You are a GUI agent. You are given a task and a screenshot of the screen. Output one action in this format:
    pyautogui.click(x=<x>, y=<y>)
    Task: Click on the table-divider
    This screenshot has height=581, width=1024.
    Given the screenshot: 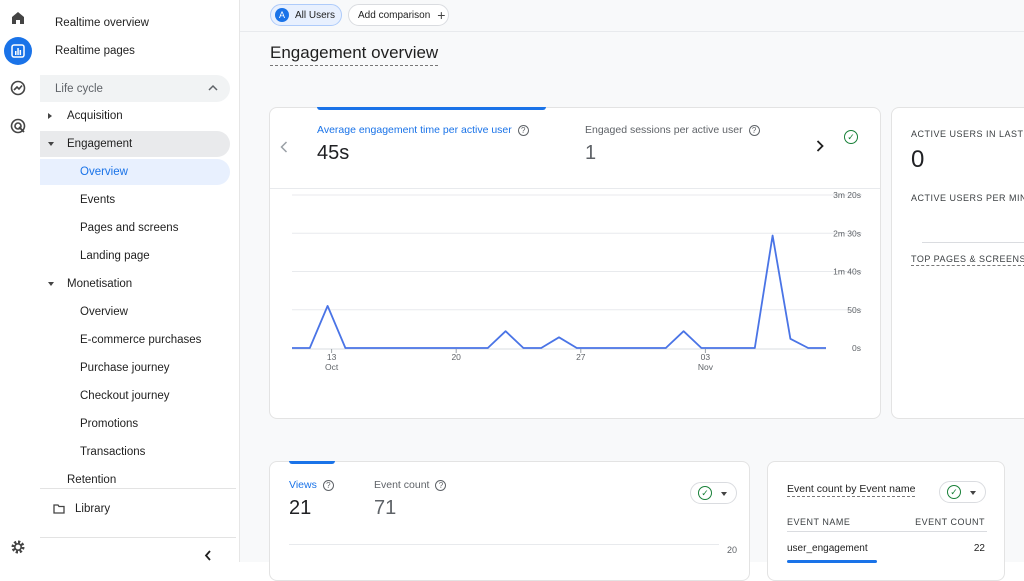 What is the action you would take?
    pyautogui.click(x=887, y=531)
    